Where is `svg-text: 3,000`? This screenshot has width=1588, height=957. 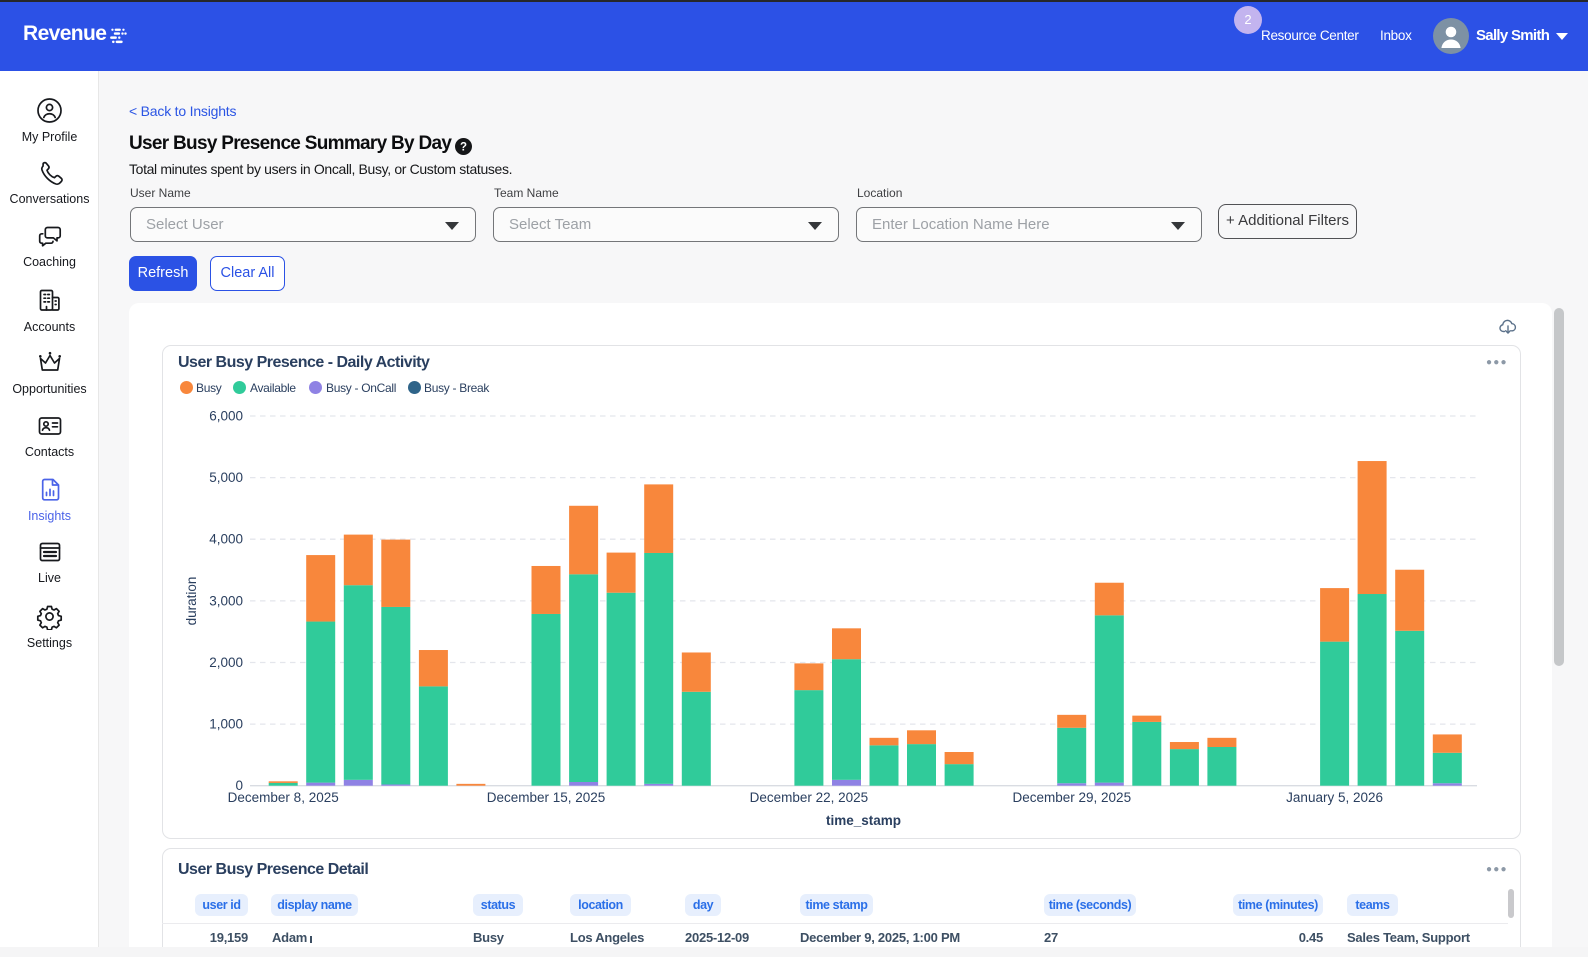
svg-text: 3,000 is located at coordinates (226, 600).